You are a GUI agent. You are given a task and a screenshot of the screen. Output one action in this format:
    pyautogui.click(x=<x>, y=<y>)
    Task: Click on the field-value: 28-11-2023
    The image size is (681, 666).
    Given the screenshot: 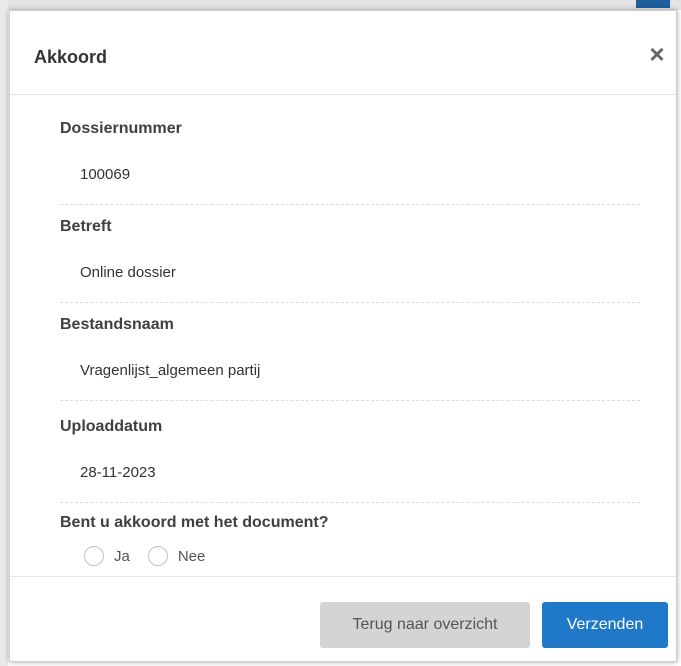 What is the action you would take?
    pyautogui.click(x=118, y=472)
    